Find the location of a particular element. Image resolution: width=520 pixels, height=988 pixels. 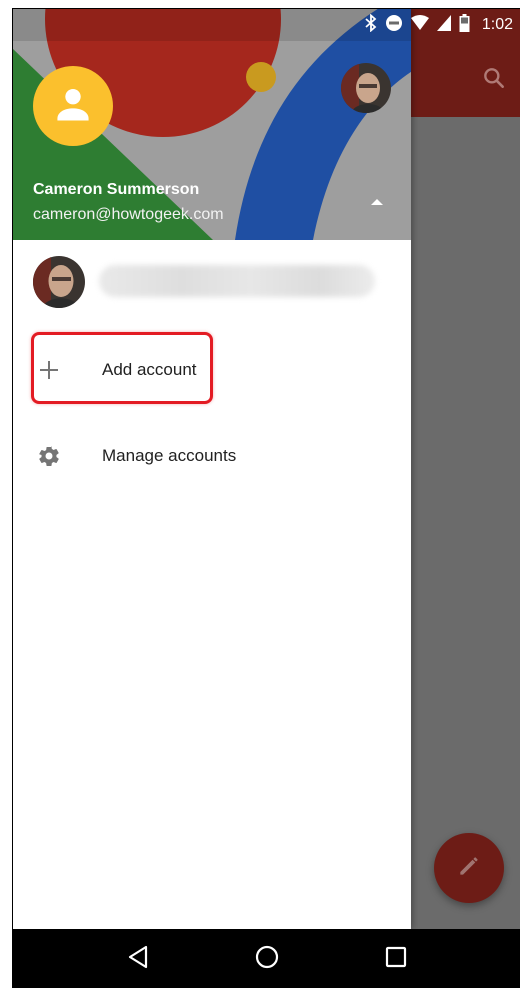

manage-accounts-label: Manage accounts is located at coordinates (169, 455).